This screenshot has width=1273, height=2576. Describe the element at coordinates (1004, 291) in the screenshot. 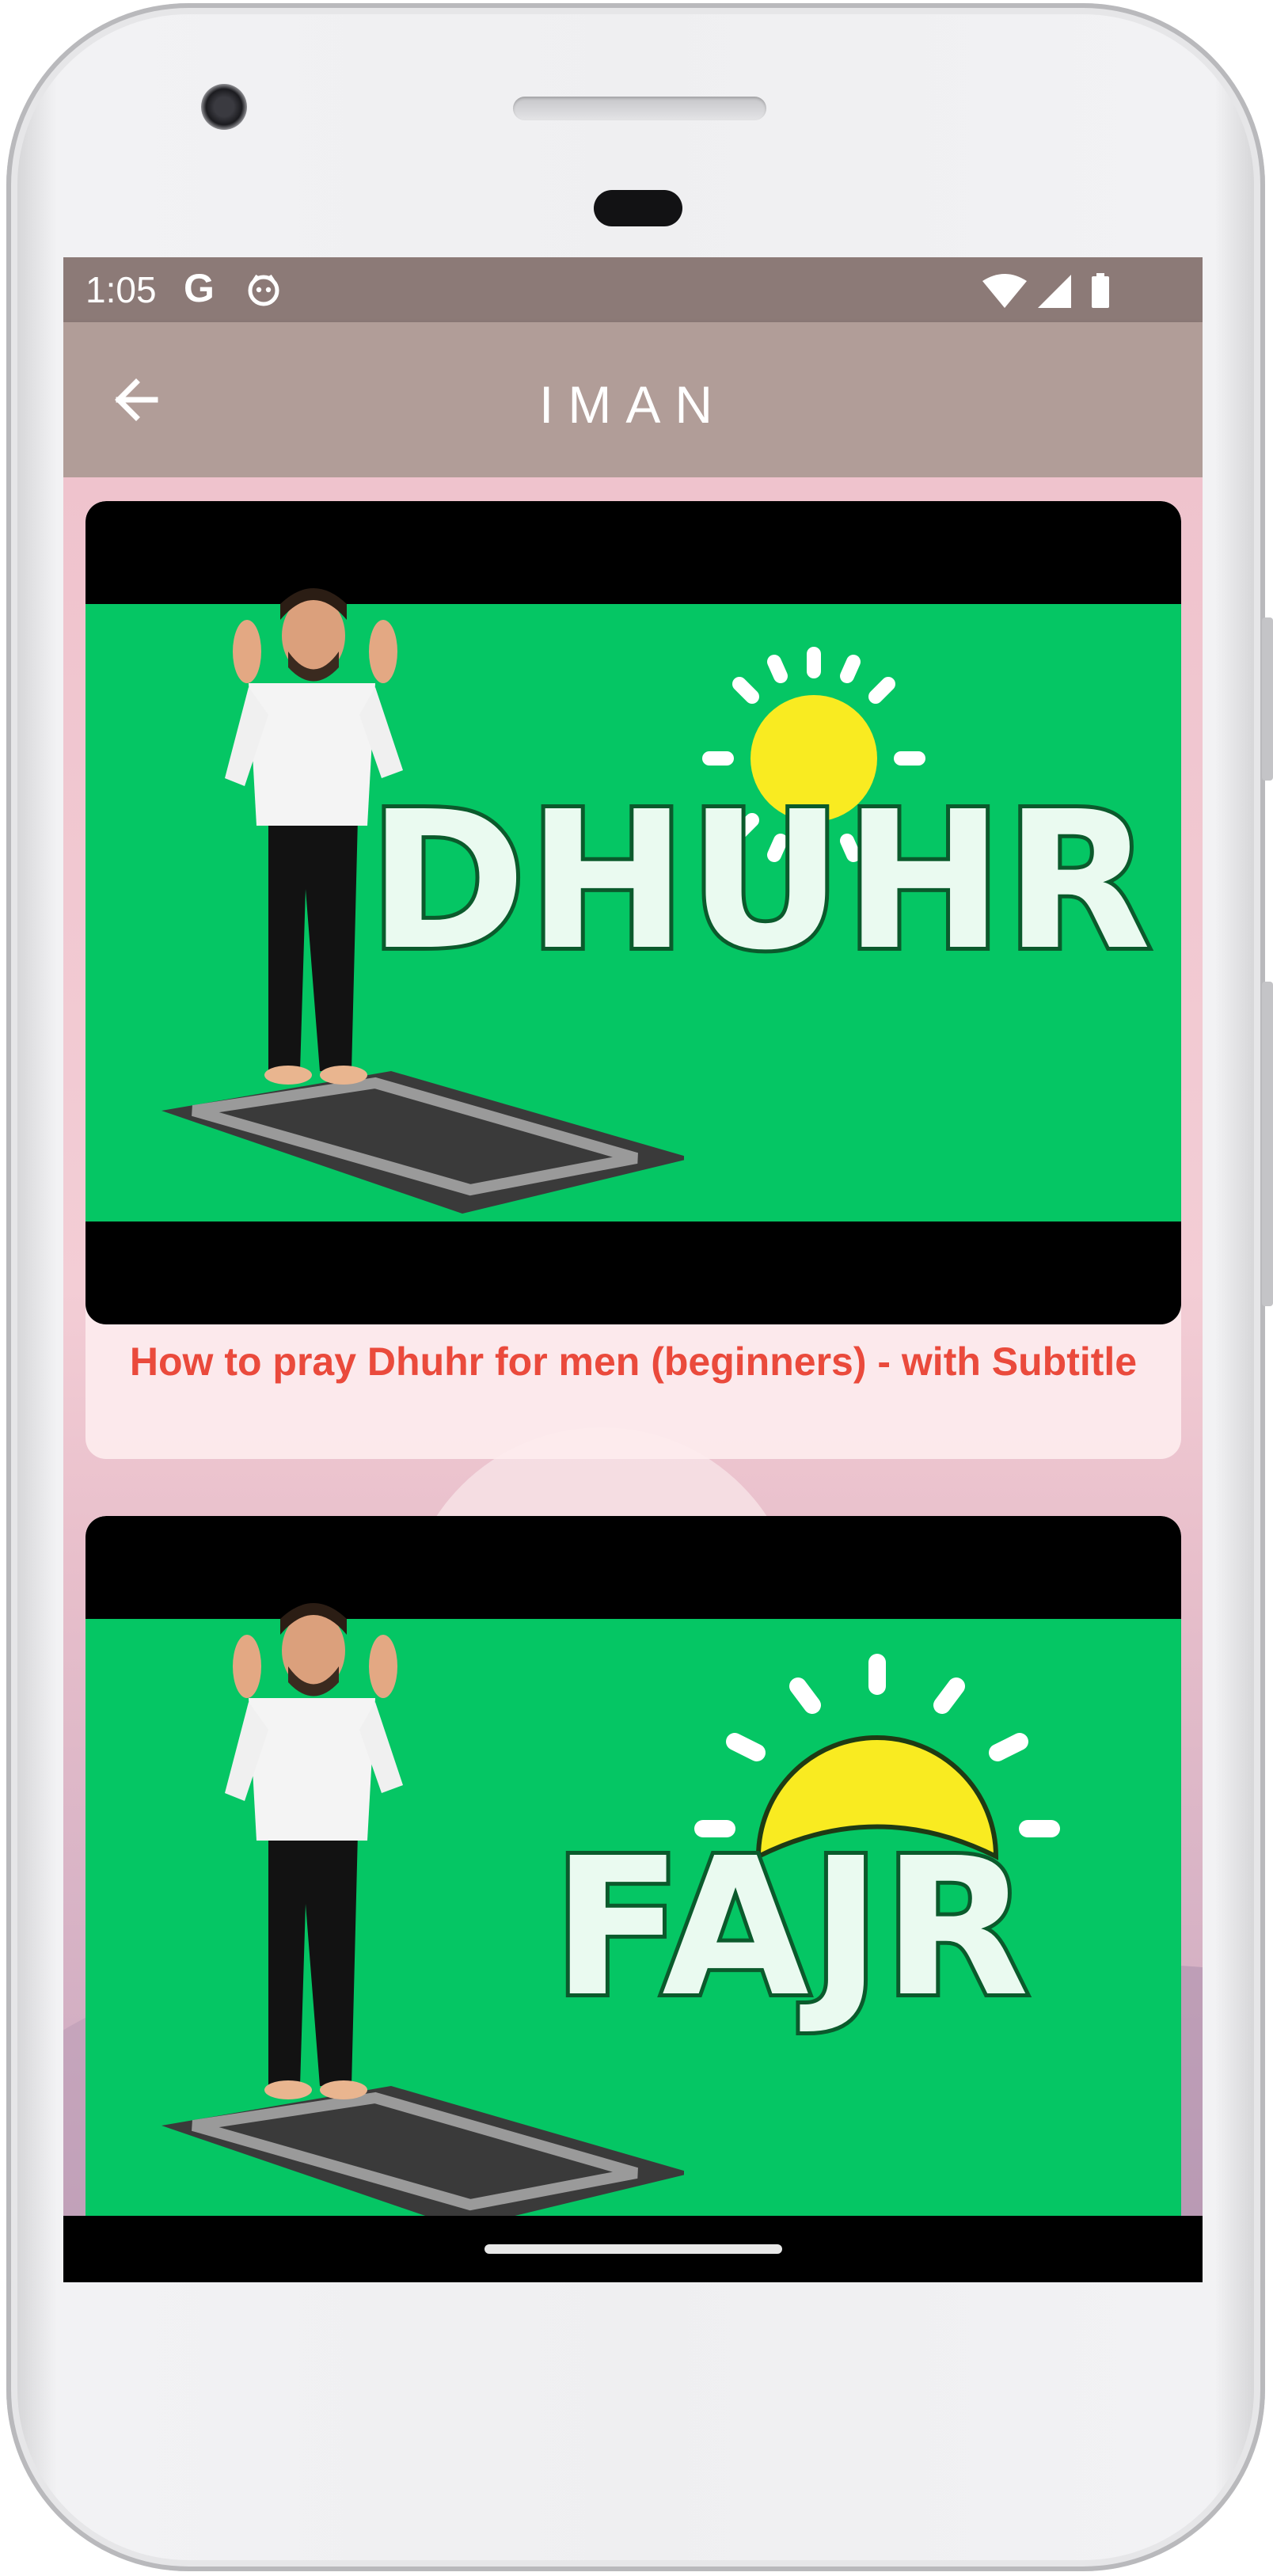

I see `wifi-icon` at that location.